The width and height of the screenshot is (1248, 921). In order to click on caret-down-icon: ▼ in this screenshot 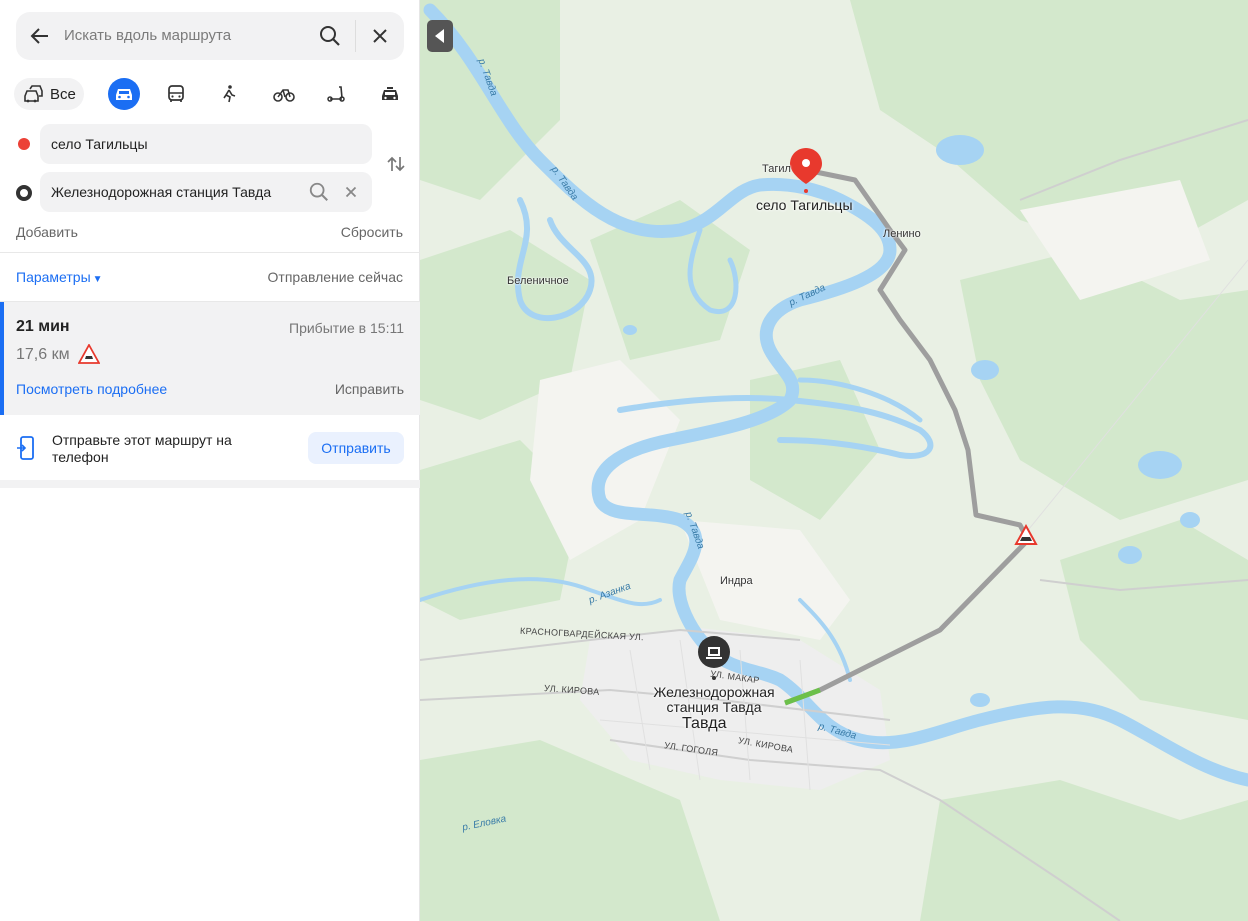, I will do `click(97, 279)`.